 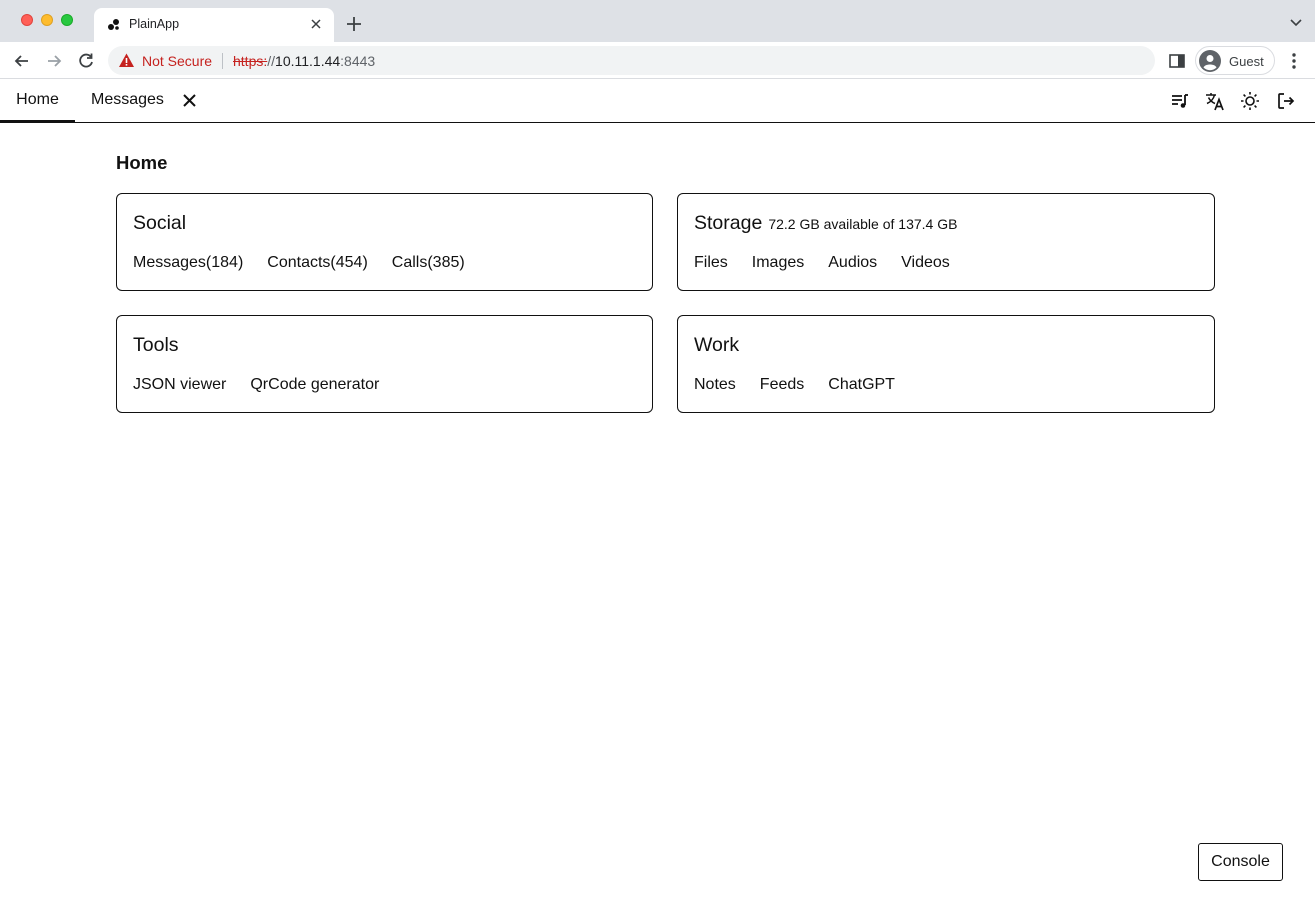 I want to click on images-link: Images, so click(x=778, y=263).